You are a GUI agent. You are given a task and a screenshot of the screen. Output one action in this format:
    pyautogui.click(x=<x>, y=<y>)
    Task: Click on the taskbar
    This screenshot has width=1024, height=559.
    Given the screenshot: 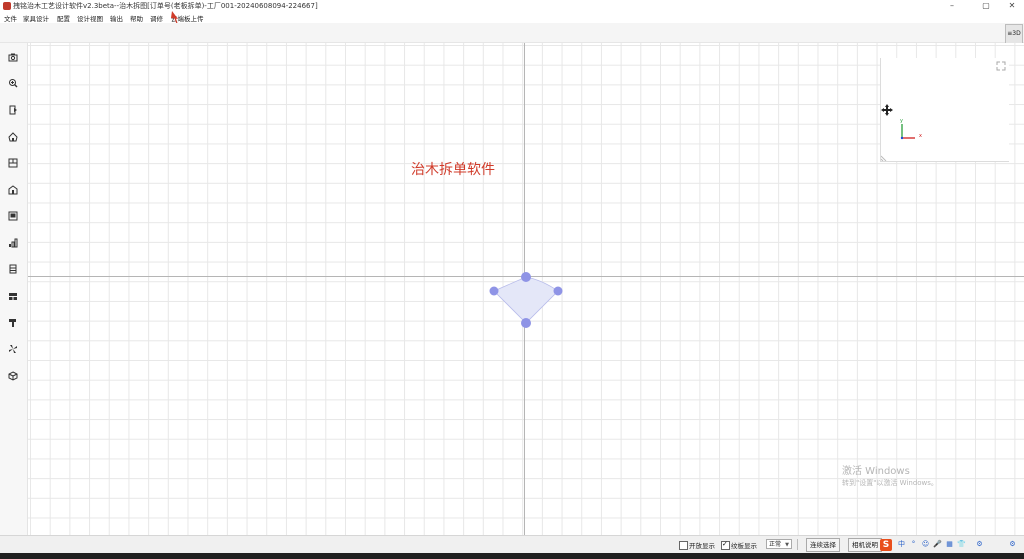 What is the action you would take?
    pyautogui.click(x=512, y=556)
    